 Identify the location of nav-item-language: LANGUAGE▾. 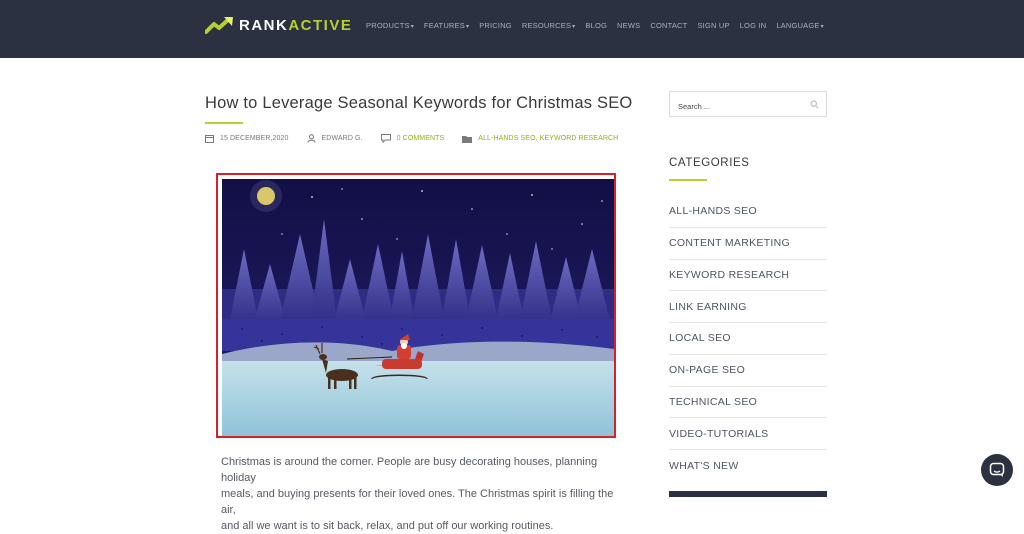
(800, 25).